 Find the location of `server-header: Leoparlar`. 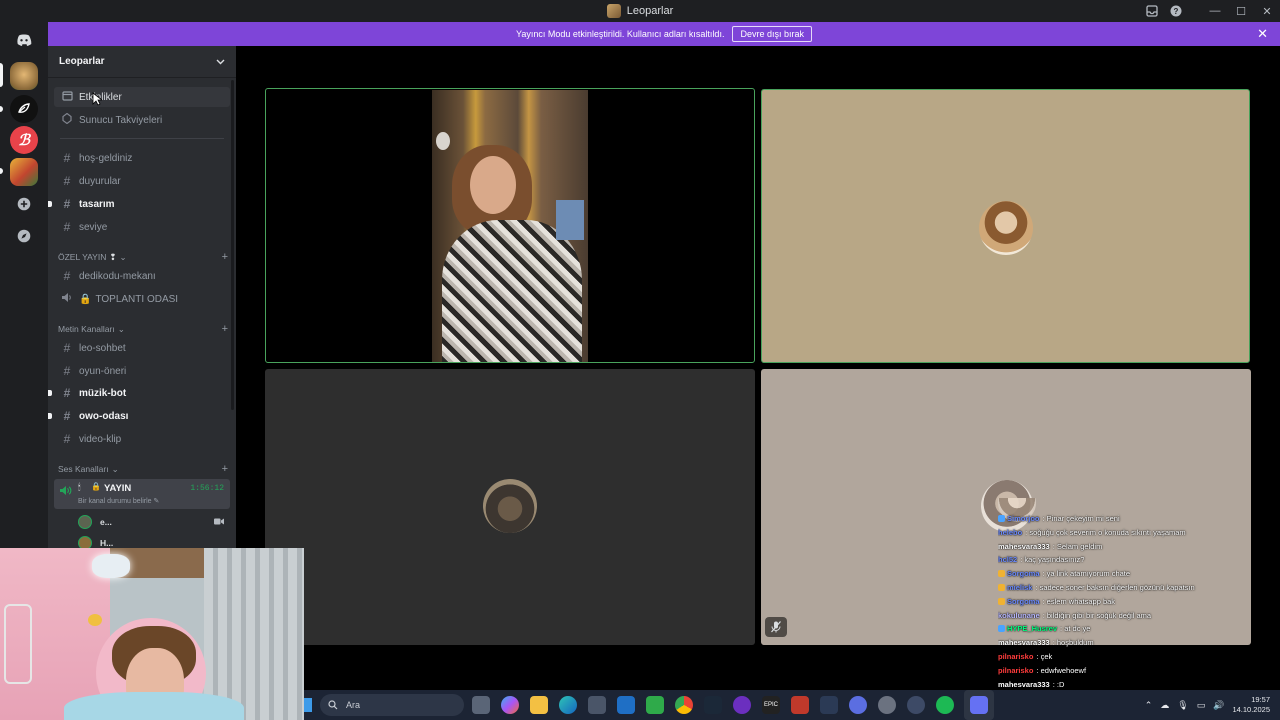

server-header: Leoparlar is located at coordinates (142, 62).